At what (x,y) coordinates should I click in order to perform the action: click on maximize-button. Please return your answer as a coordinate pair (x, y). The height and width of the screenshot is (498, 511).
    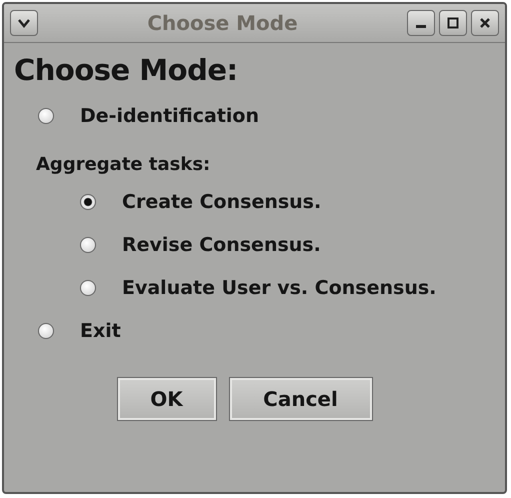
    Looking at the image, I should click on (453, 23).